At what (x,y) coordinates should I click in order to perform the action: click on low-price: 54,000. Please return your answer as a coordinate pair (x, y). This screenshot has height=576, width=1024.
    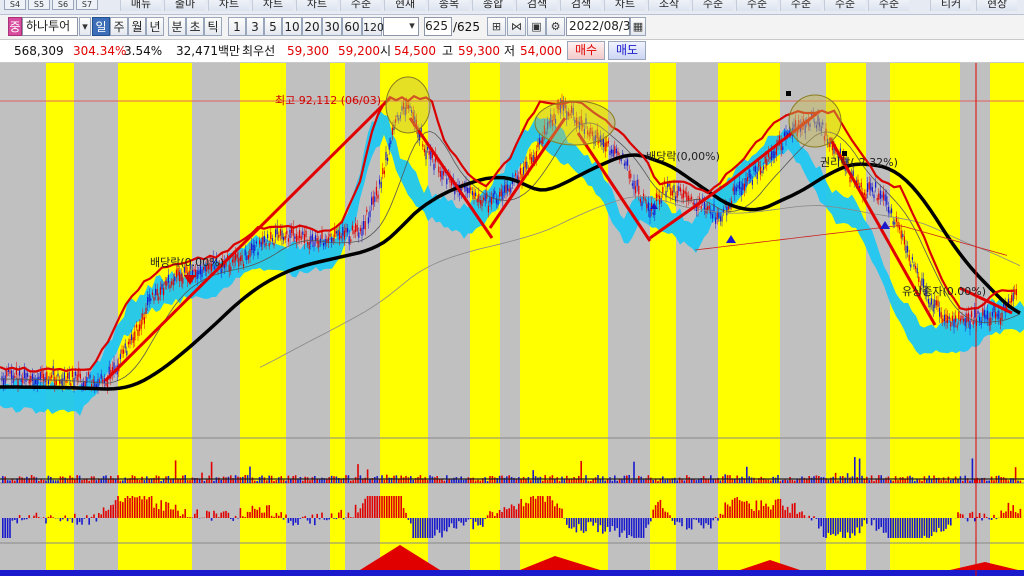
    Looking at the image, I should click on (541, 51).